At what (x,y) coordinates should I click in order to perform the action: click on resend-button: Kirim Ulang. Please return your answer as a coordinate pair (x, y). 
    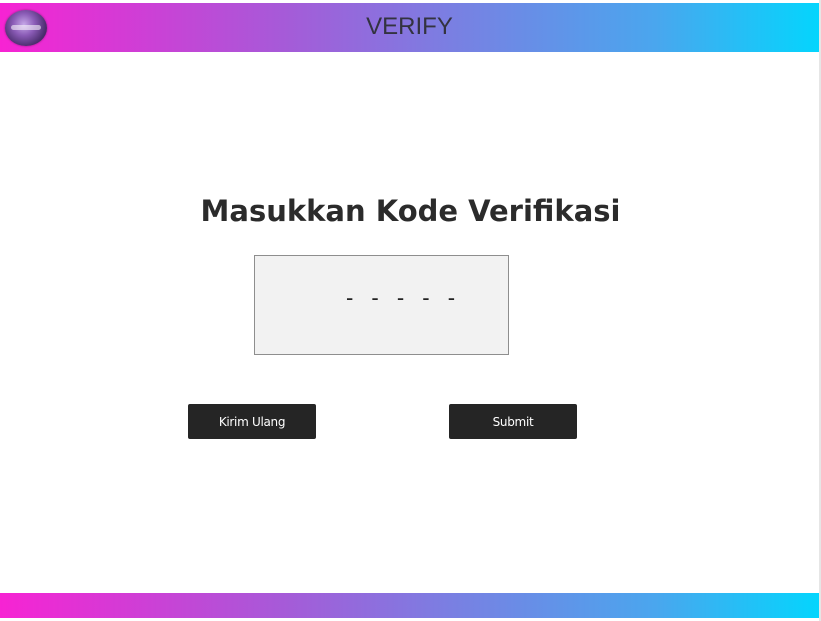
    Looking at the image, I should click on (252, 421).